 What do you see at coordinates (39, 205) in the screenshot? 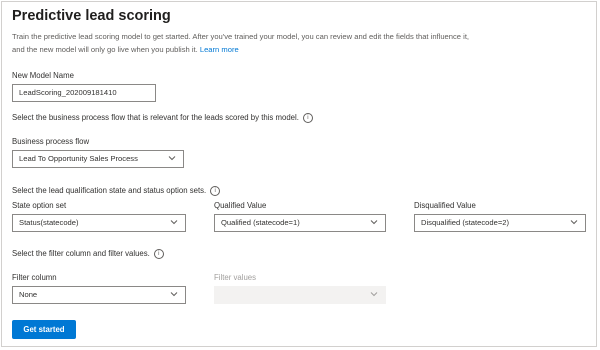
I see `state-option-label: State option set` at bounding box center [39, 205].